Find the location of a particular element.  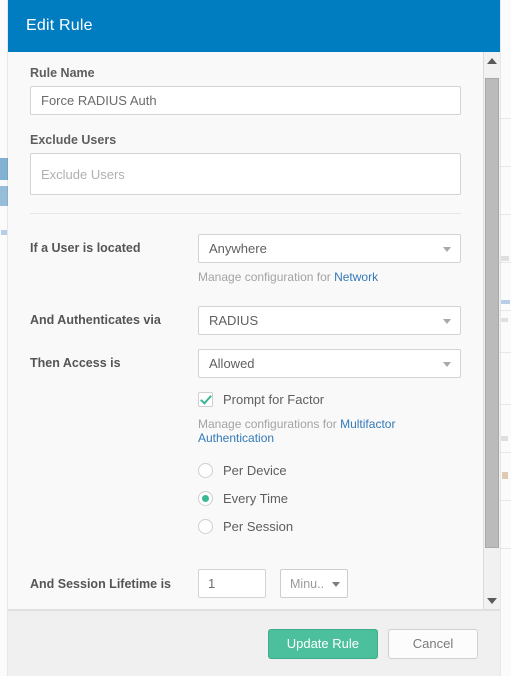

radio-label-per-device: Per Device is located at coordinates (255, 470).